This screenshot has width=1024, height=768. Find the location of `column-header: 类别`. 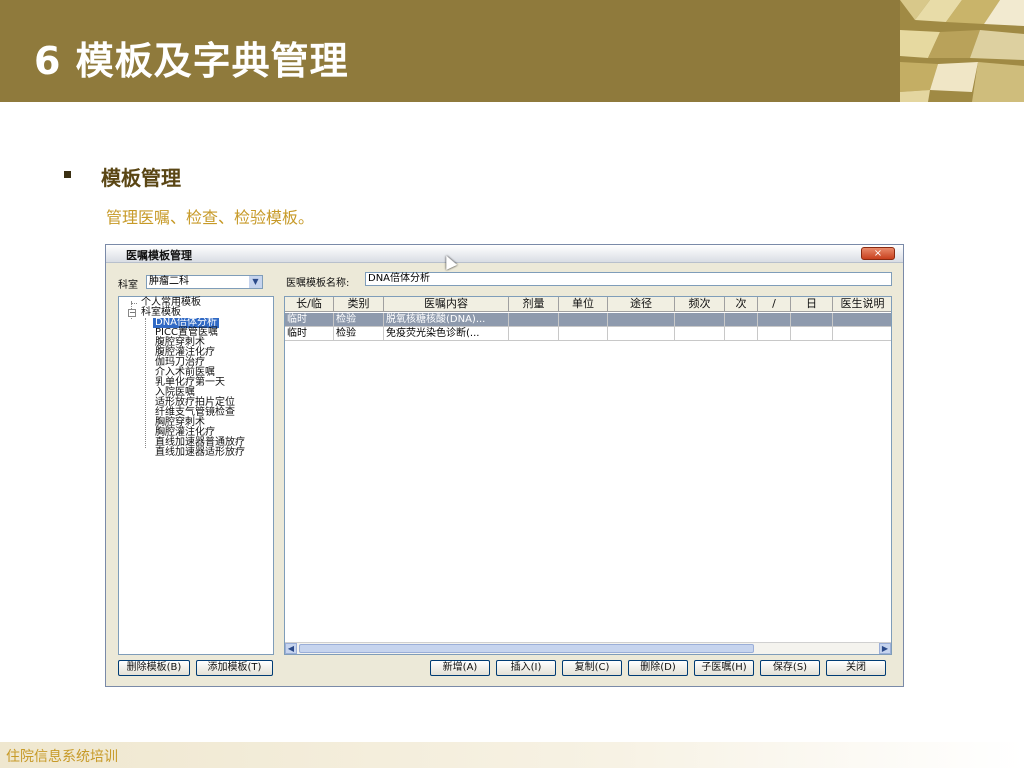

column-header: 类别 is located at coordinates (359, 304).